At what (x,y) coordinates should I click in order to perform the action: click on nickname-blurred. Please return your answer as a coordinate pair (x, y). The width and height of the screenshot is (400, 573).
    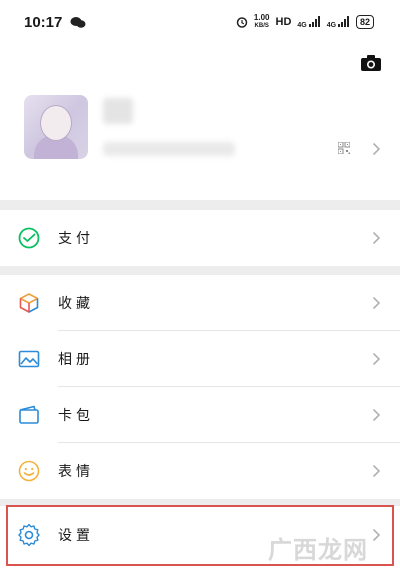
    Looking at the image, I should click on (118, 111).